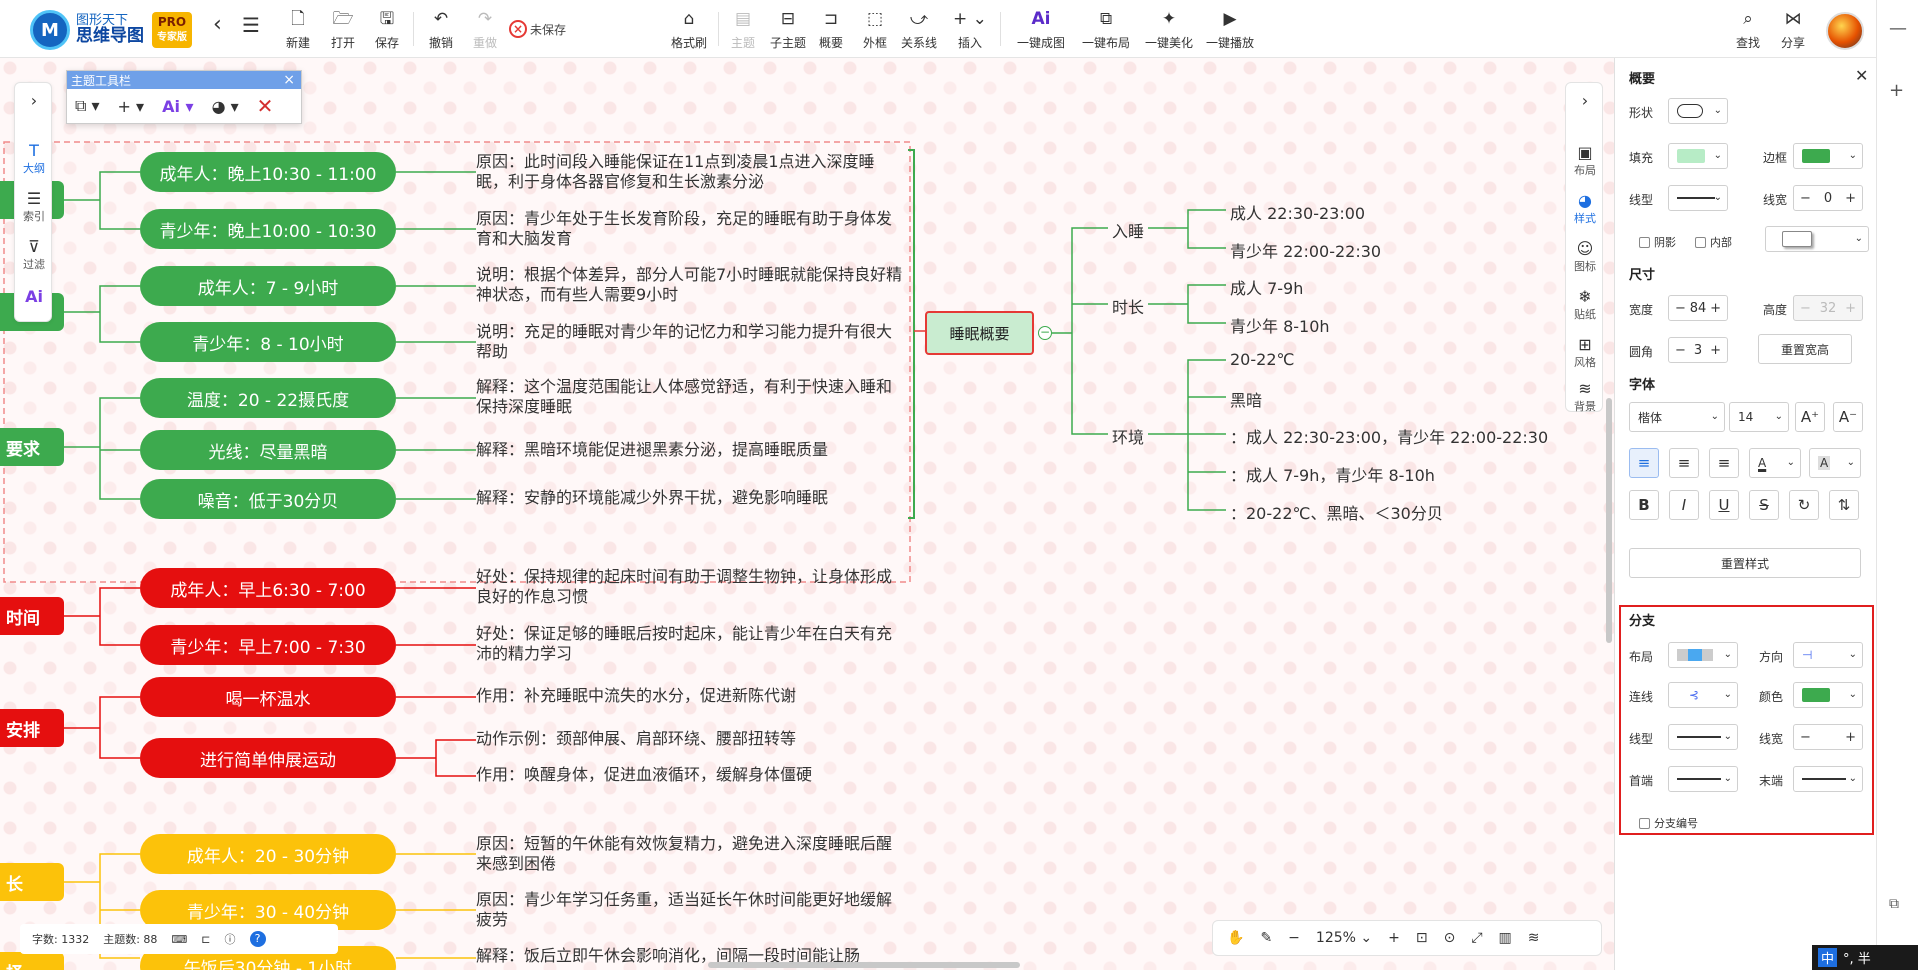 This screenshot has height=970, width=1919. What do you see at coordinates (1305, 250) in the screenshot?
I see `branch-child: 青少年 22:00-22:30` at bounding box center [1305, 250].